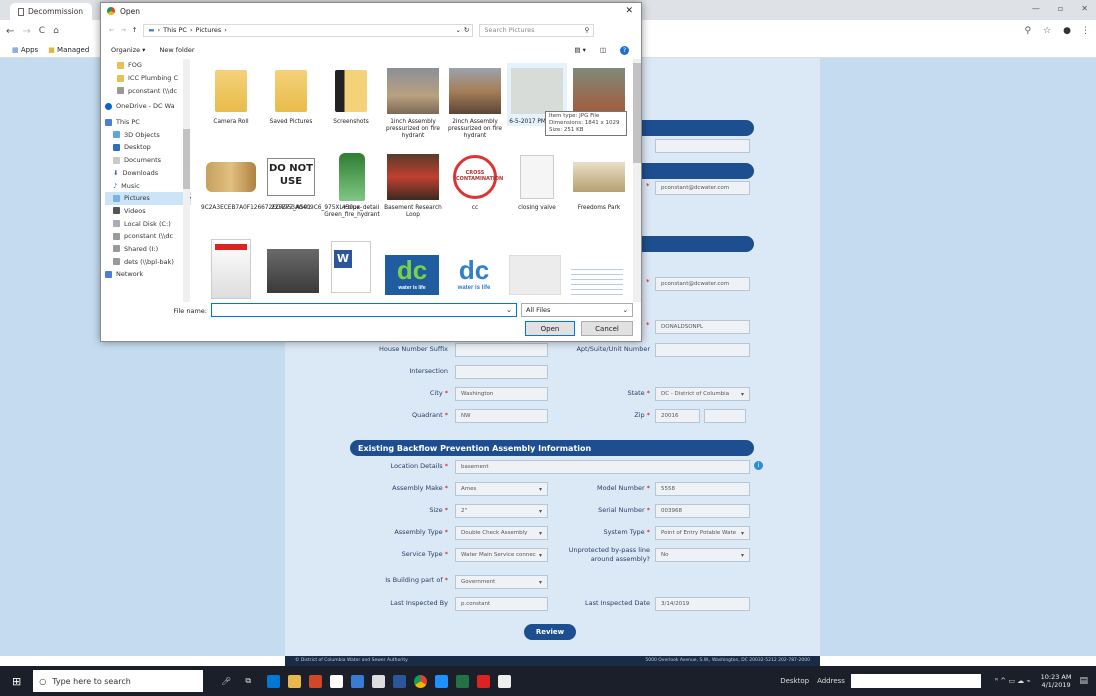 This screenshot has width=1096, height=696. I want to click on file-item: closing valve, so click(537, 180).